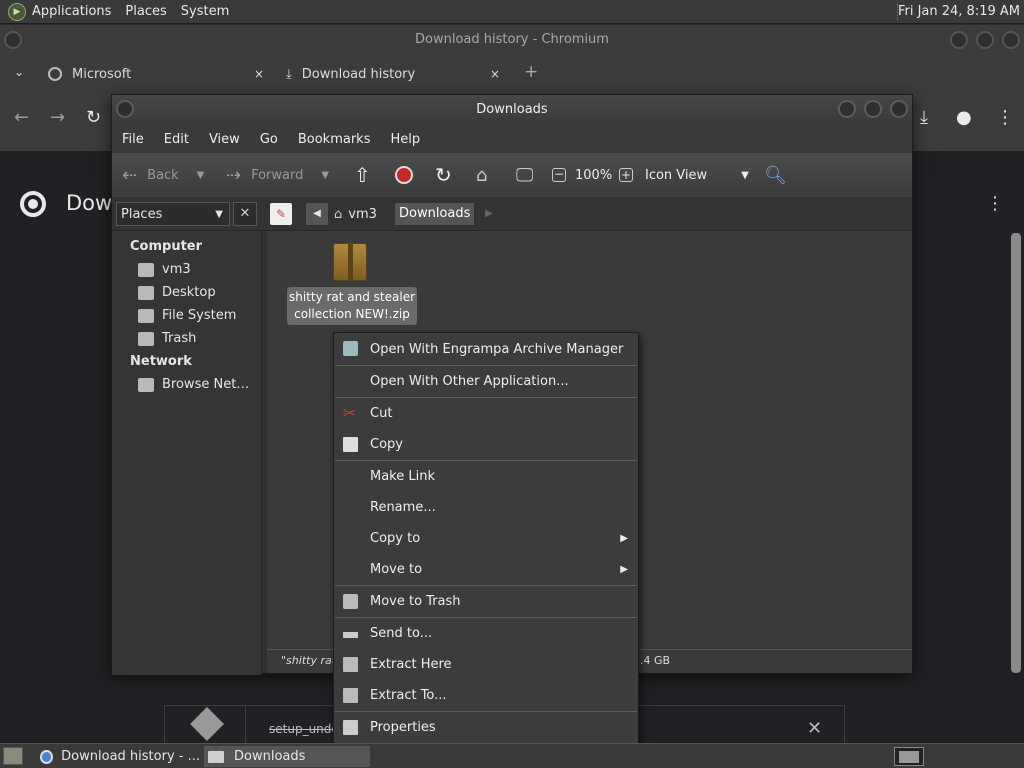  I want to click on view-mode-select: Icon View ▼, so click(697, 175).